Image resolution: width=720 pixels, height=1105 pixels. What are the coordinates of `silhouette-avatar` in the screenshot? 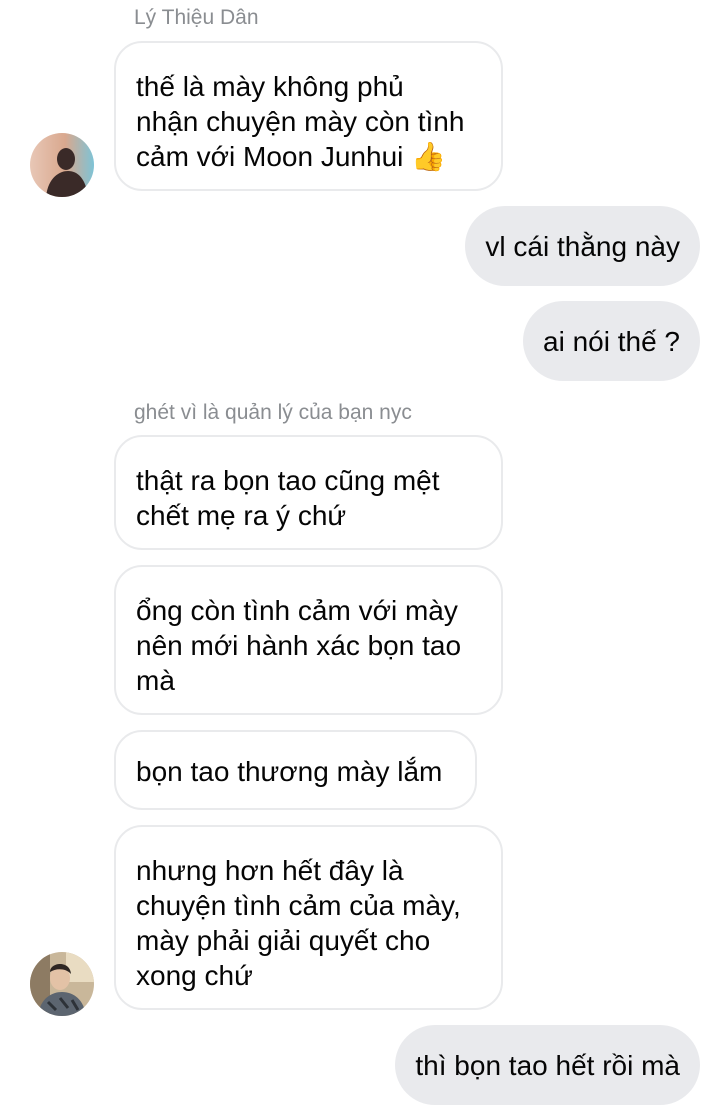 It's located at (62, 165).